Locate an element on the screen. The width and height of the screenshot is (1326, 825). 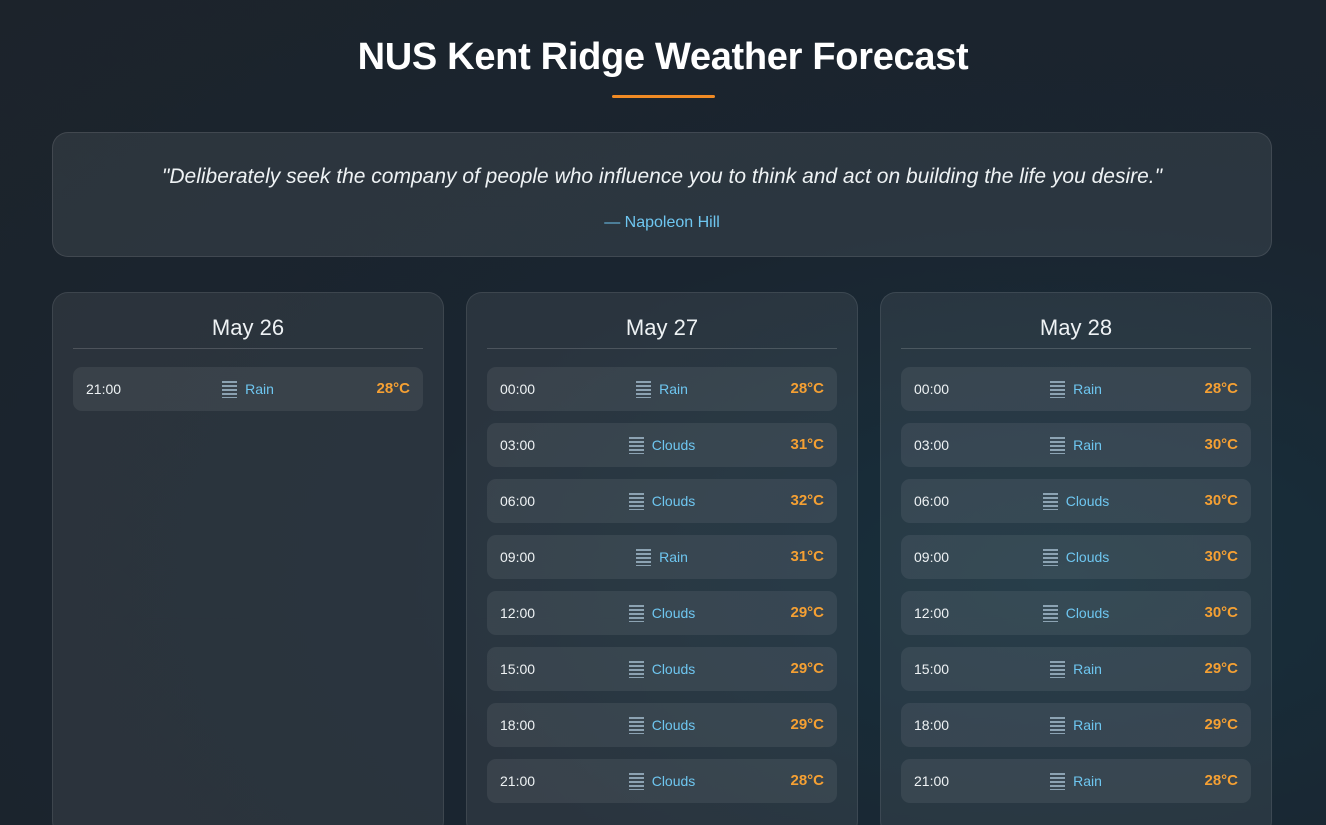
forecast-slot: 15:00 Rain 29°C is located at coordinates (1076, 669).